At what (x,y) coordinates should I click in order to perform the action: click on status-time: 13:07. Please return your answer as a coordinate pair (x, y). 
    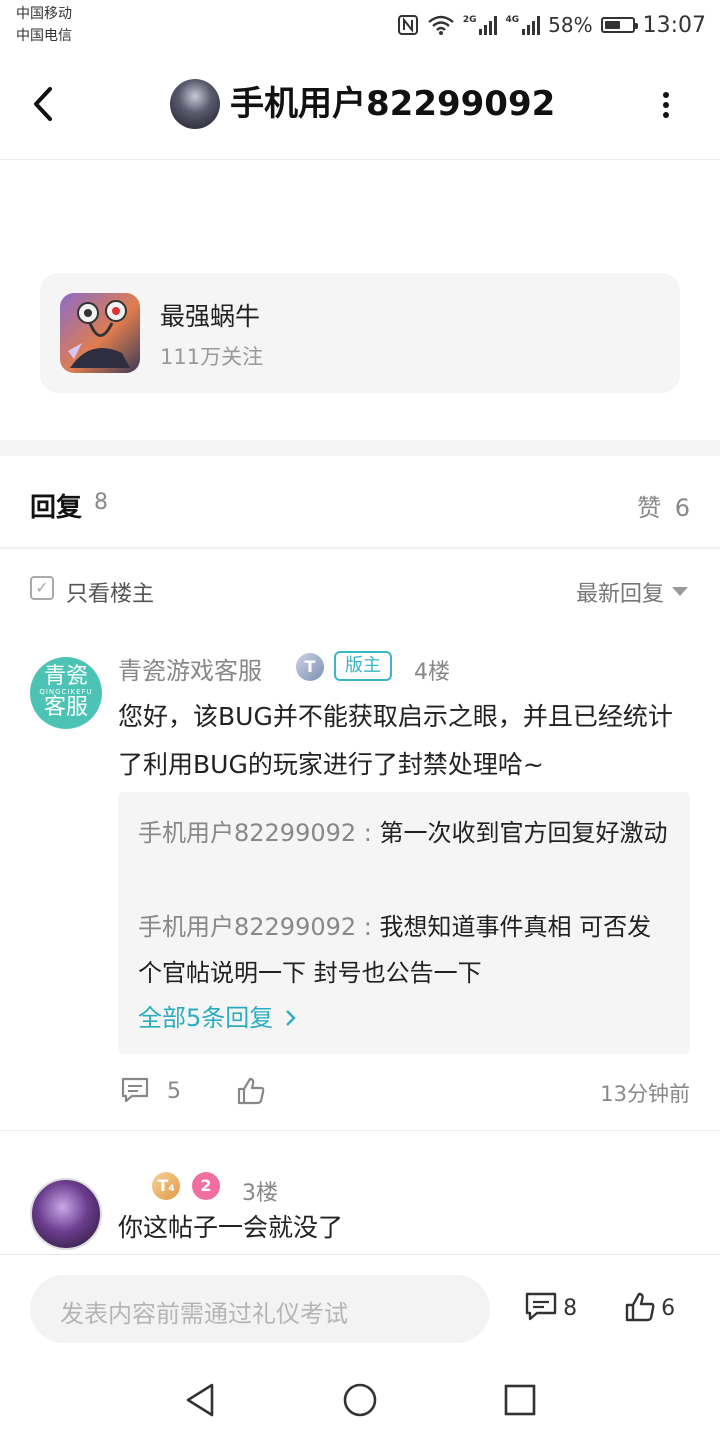
    Looking at the image, I should click on (674, 25).